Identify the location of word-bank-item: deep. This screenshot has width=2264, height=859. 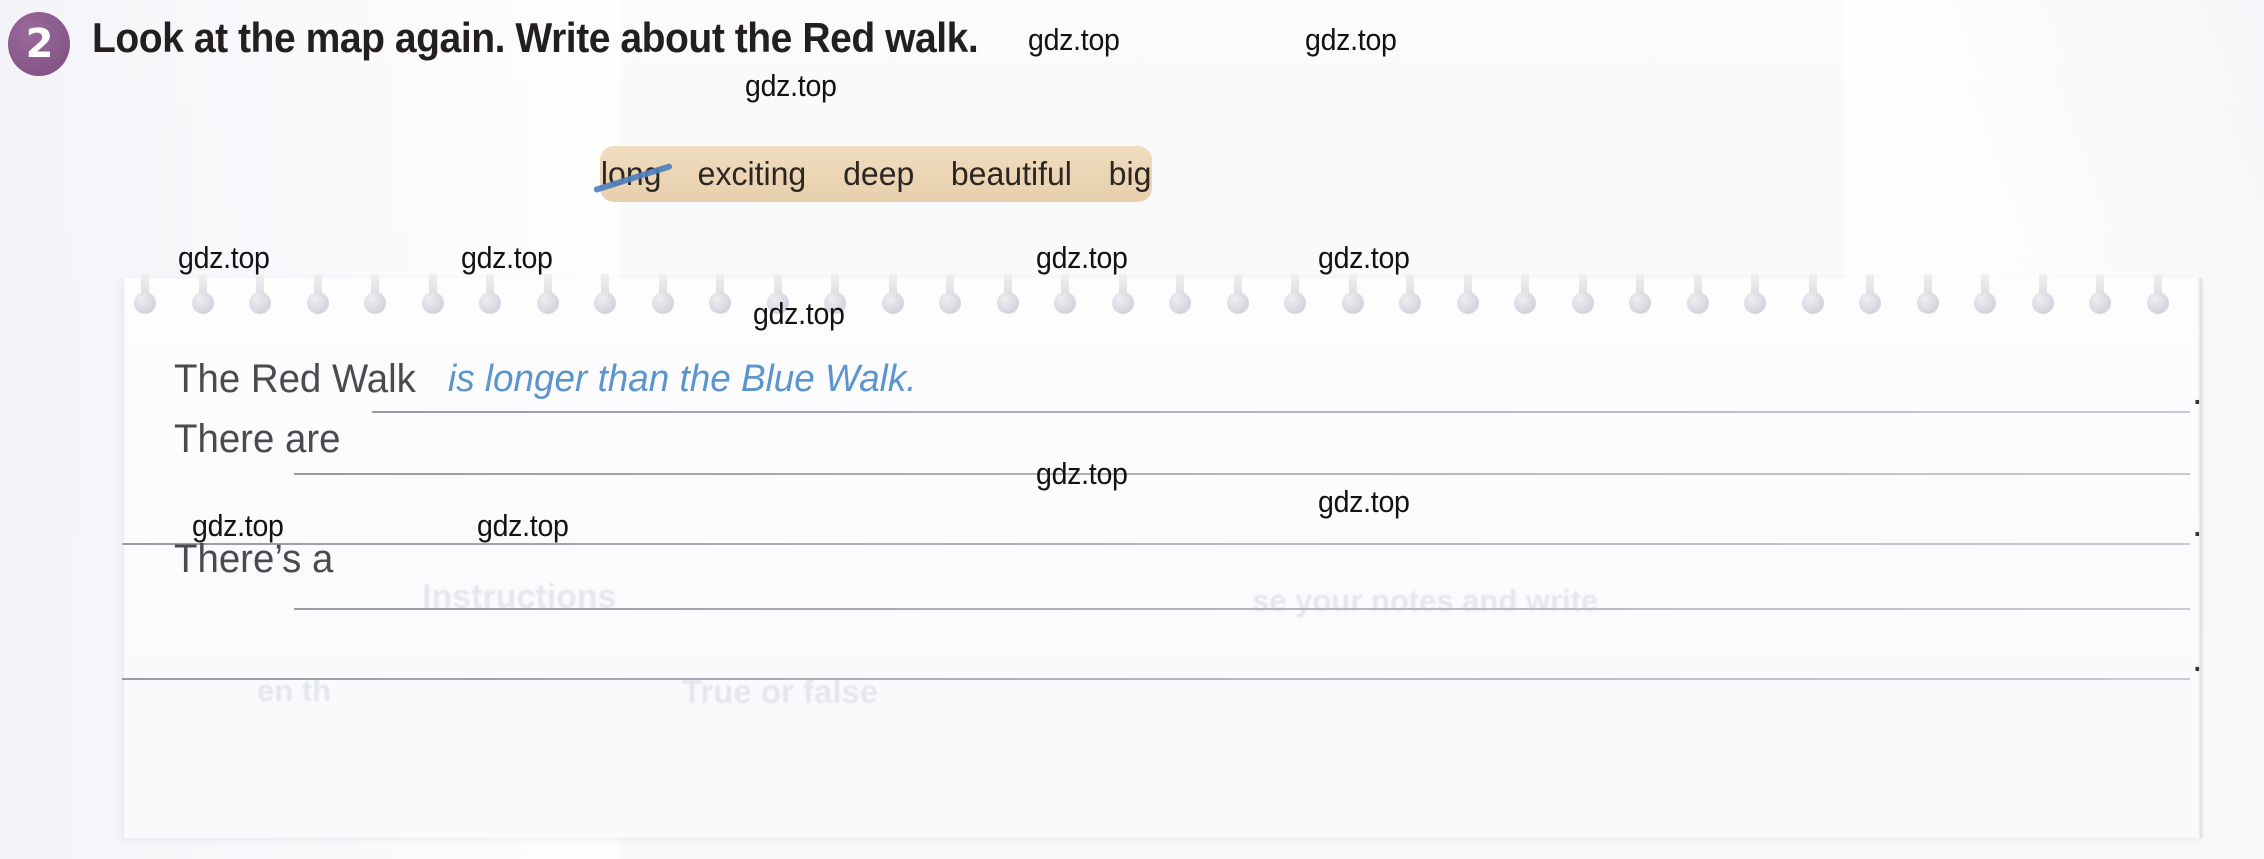
(879, 174).